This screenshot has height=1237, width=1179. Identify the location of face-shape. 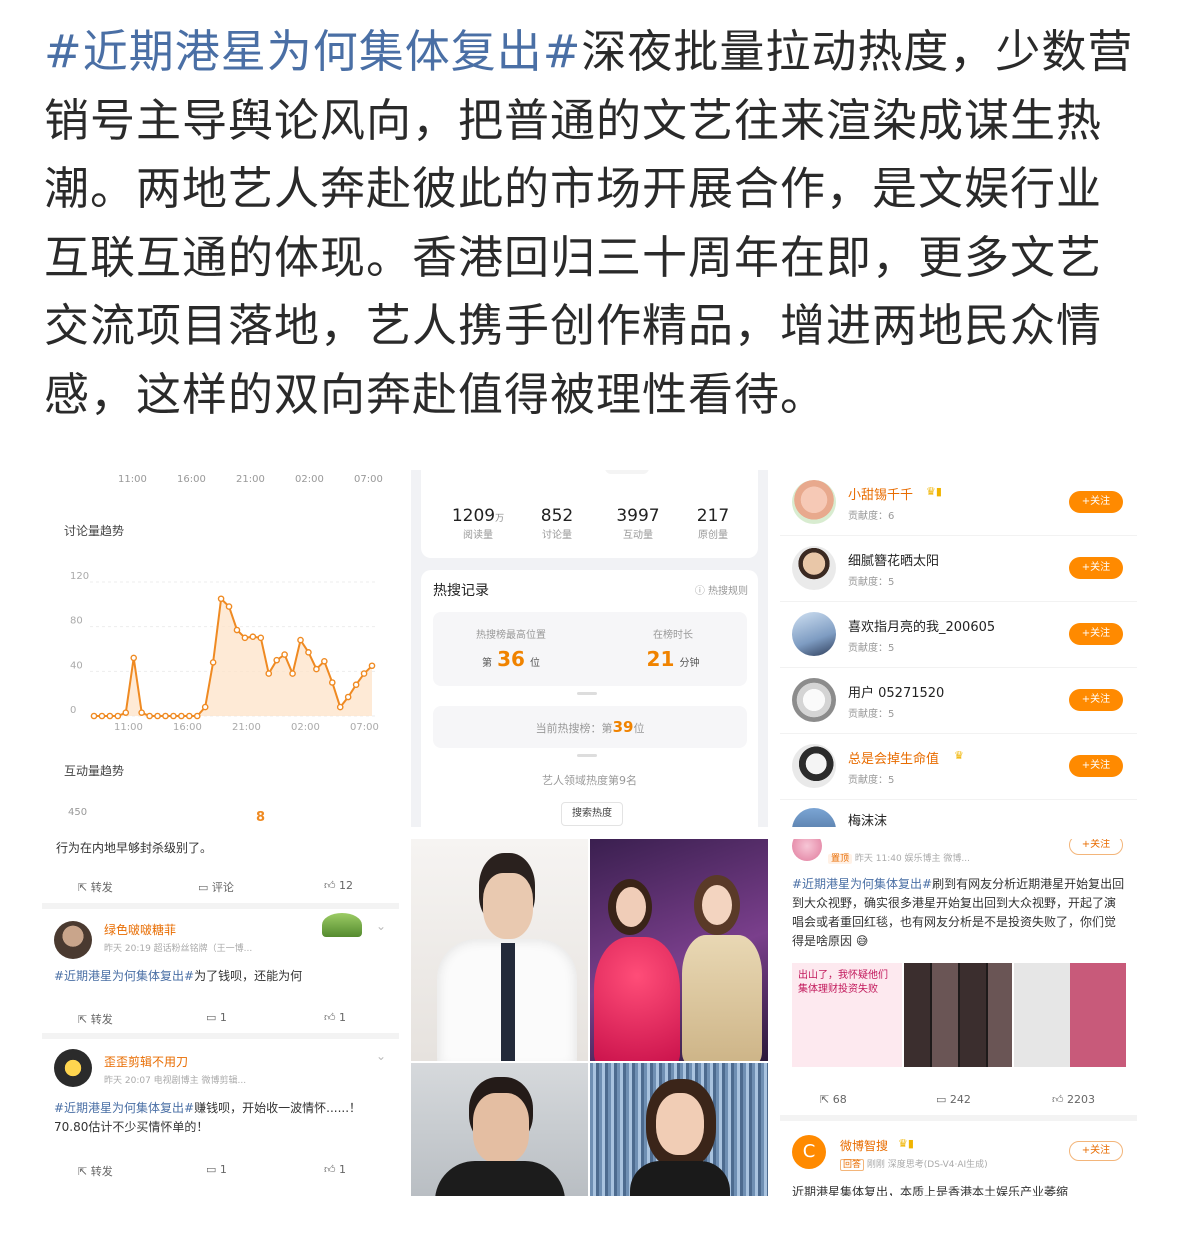
(501, 1128).